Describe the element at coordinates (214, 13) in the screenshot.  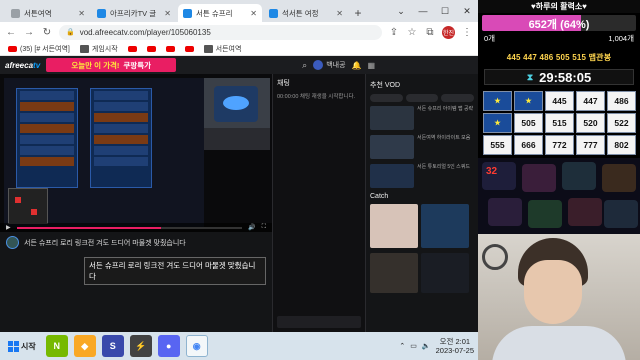
I see `tab-title: 서튼 슈프리` at that location.